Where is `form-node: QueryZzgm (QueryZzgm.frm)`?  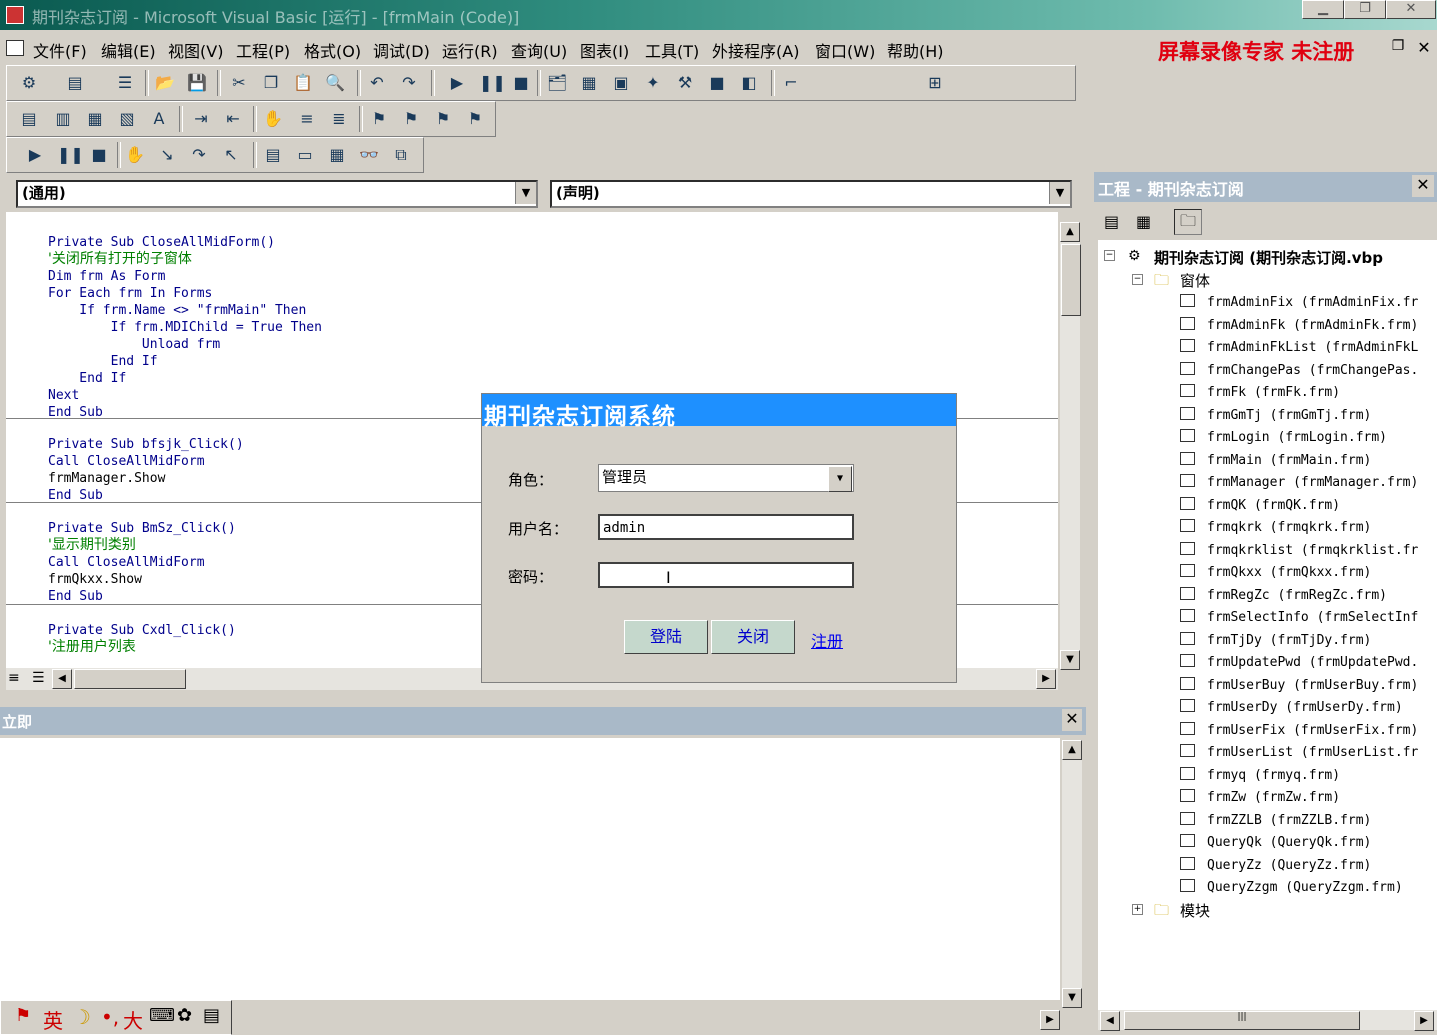 form-node: QueryZzgm (QueryZzgm.frm) is located at coordinates (1291, 887).